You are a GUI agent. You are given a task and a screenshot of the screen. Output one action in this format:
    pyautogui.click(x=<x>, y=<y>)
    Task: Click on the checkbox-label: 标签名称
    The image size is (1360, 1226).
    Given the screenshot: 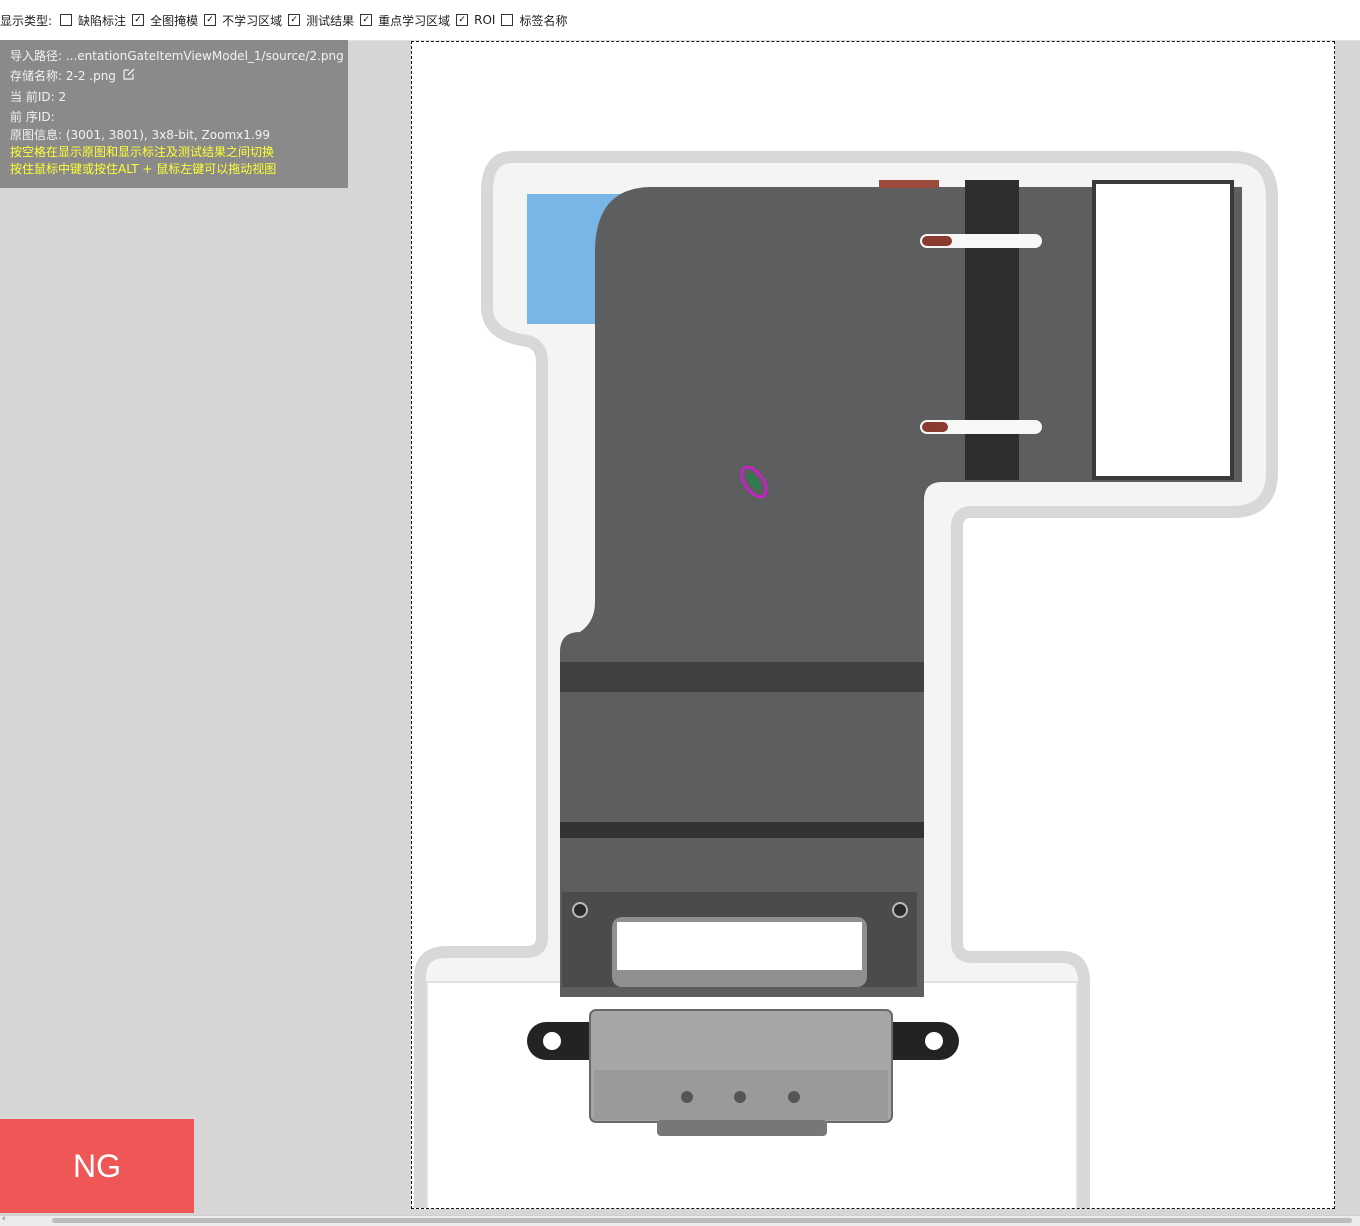 What is the action you would take?
    pyautogui.click(x=543, y=20)
    